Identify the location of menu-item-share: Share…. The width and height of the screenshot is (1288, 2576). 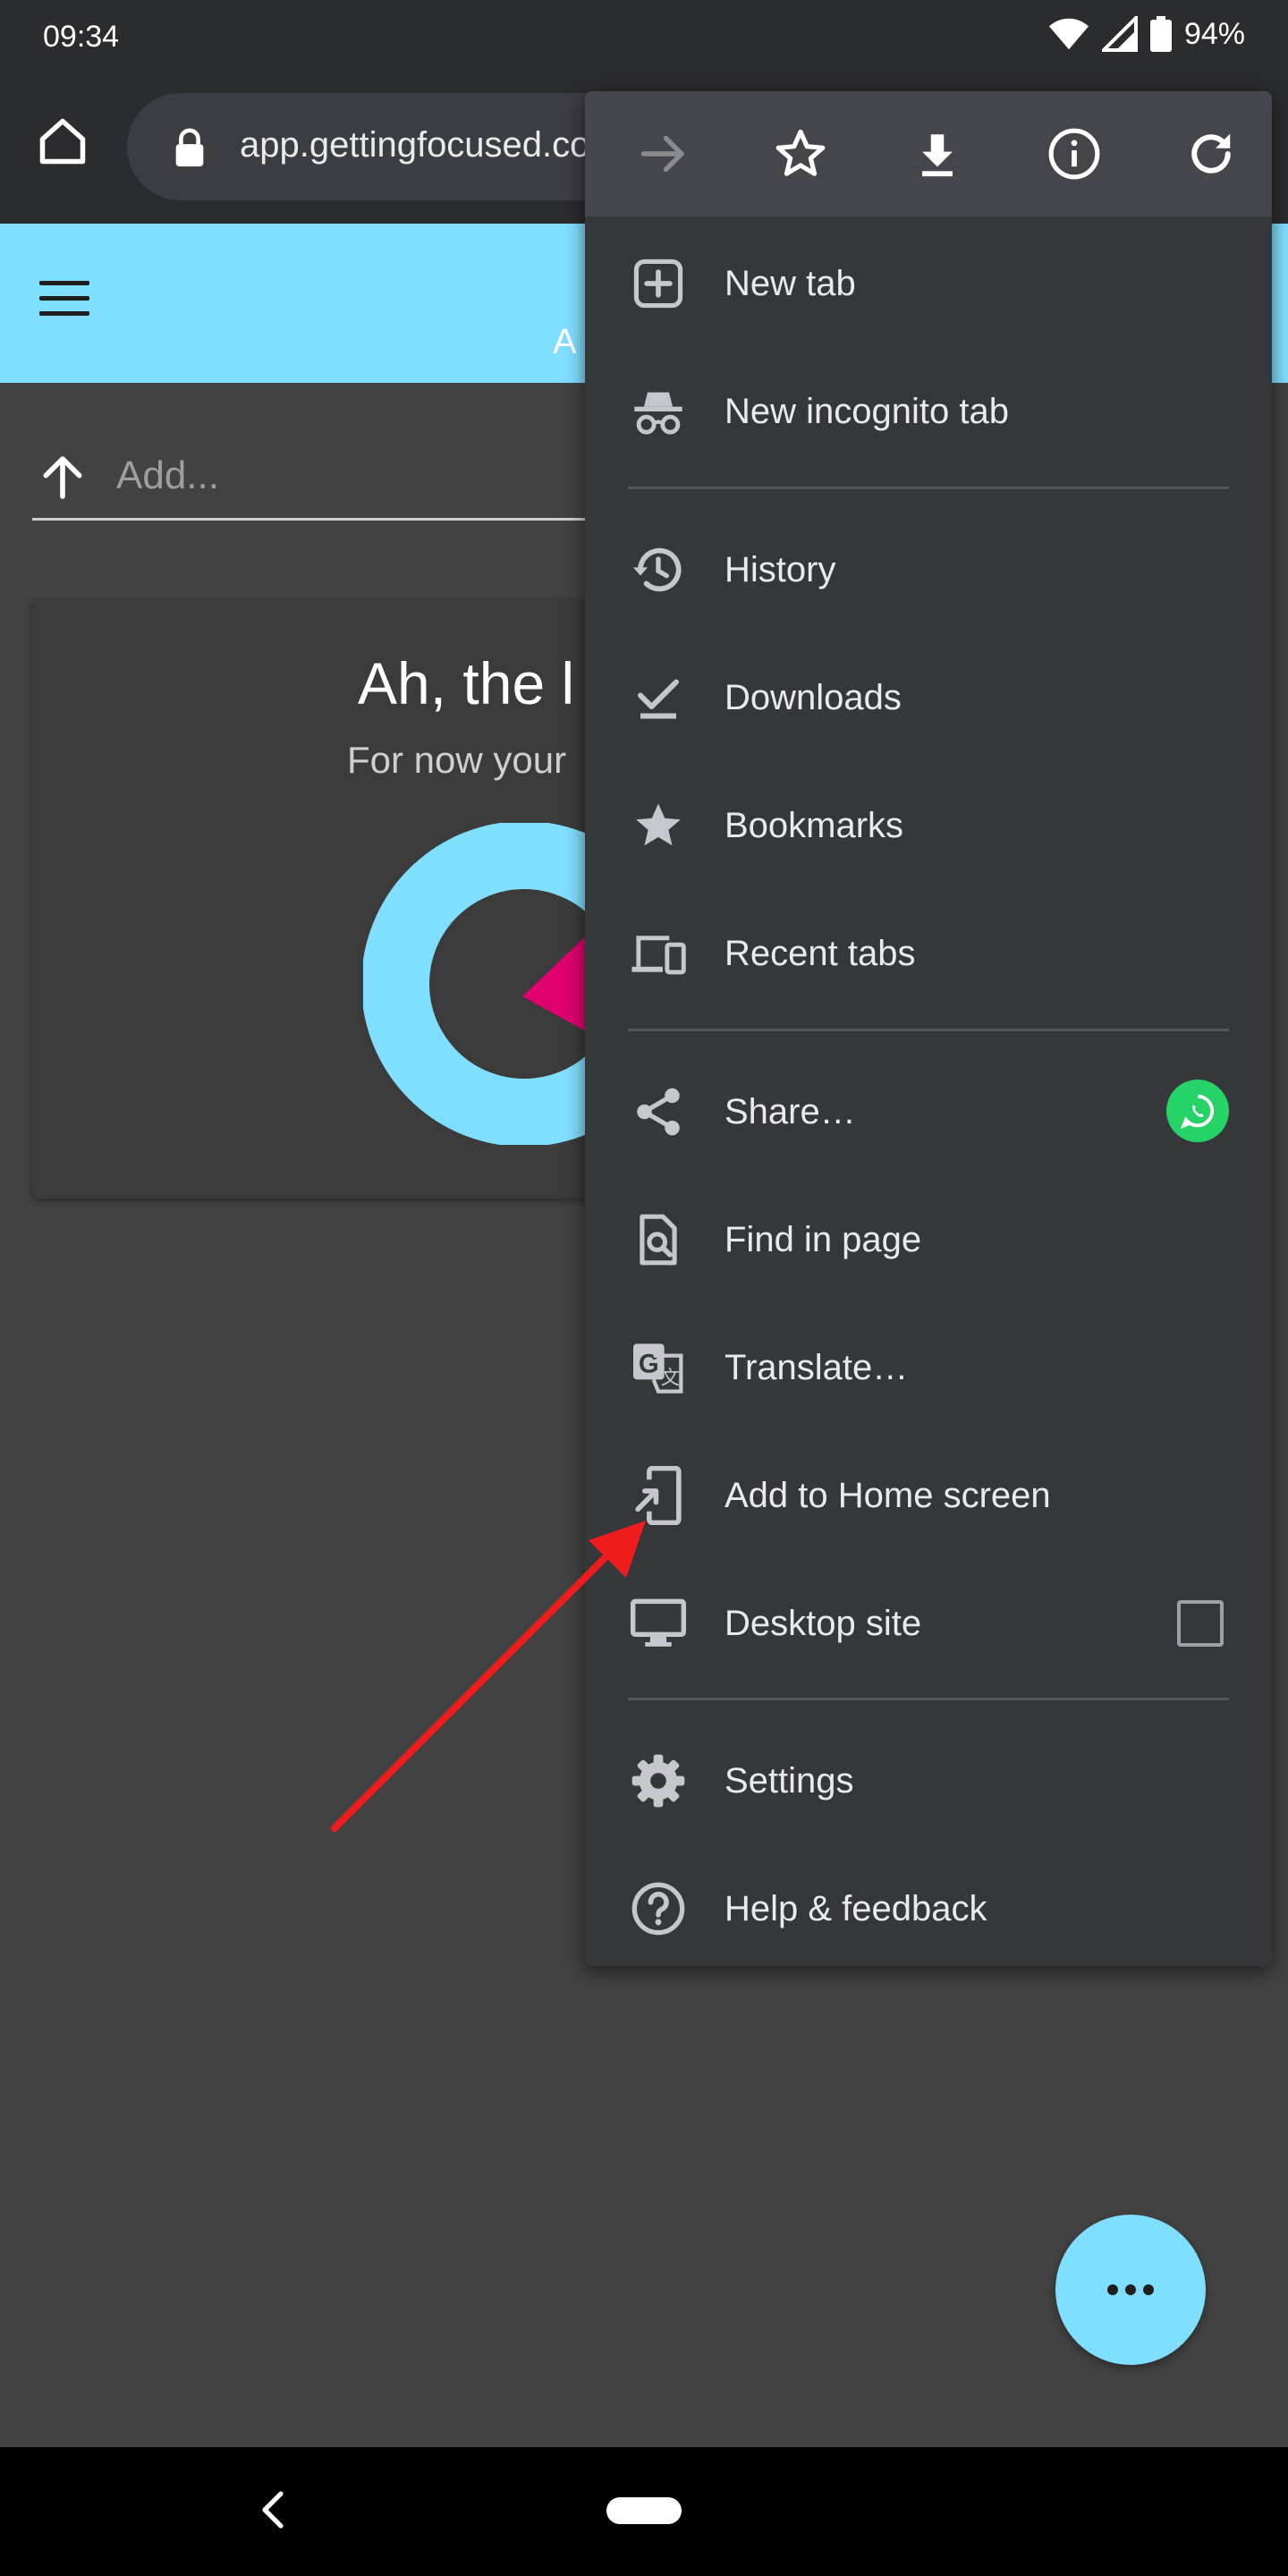
(928, 1111).